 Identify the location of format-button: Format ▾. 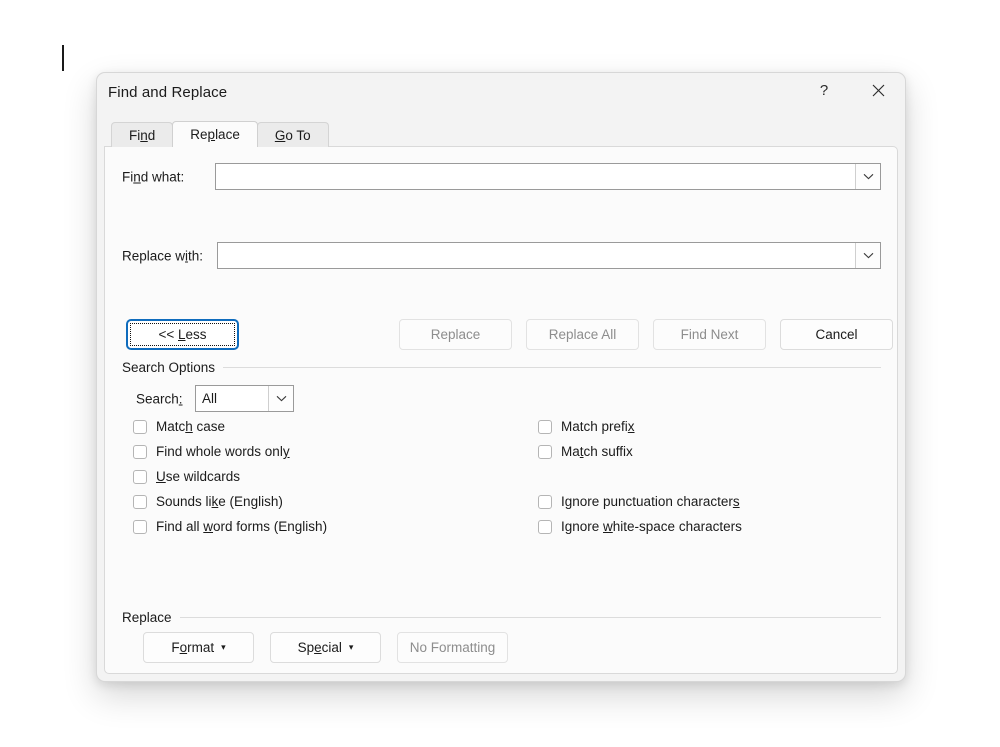
(198, 647).